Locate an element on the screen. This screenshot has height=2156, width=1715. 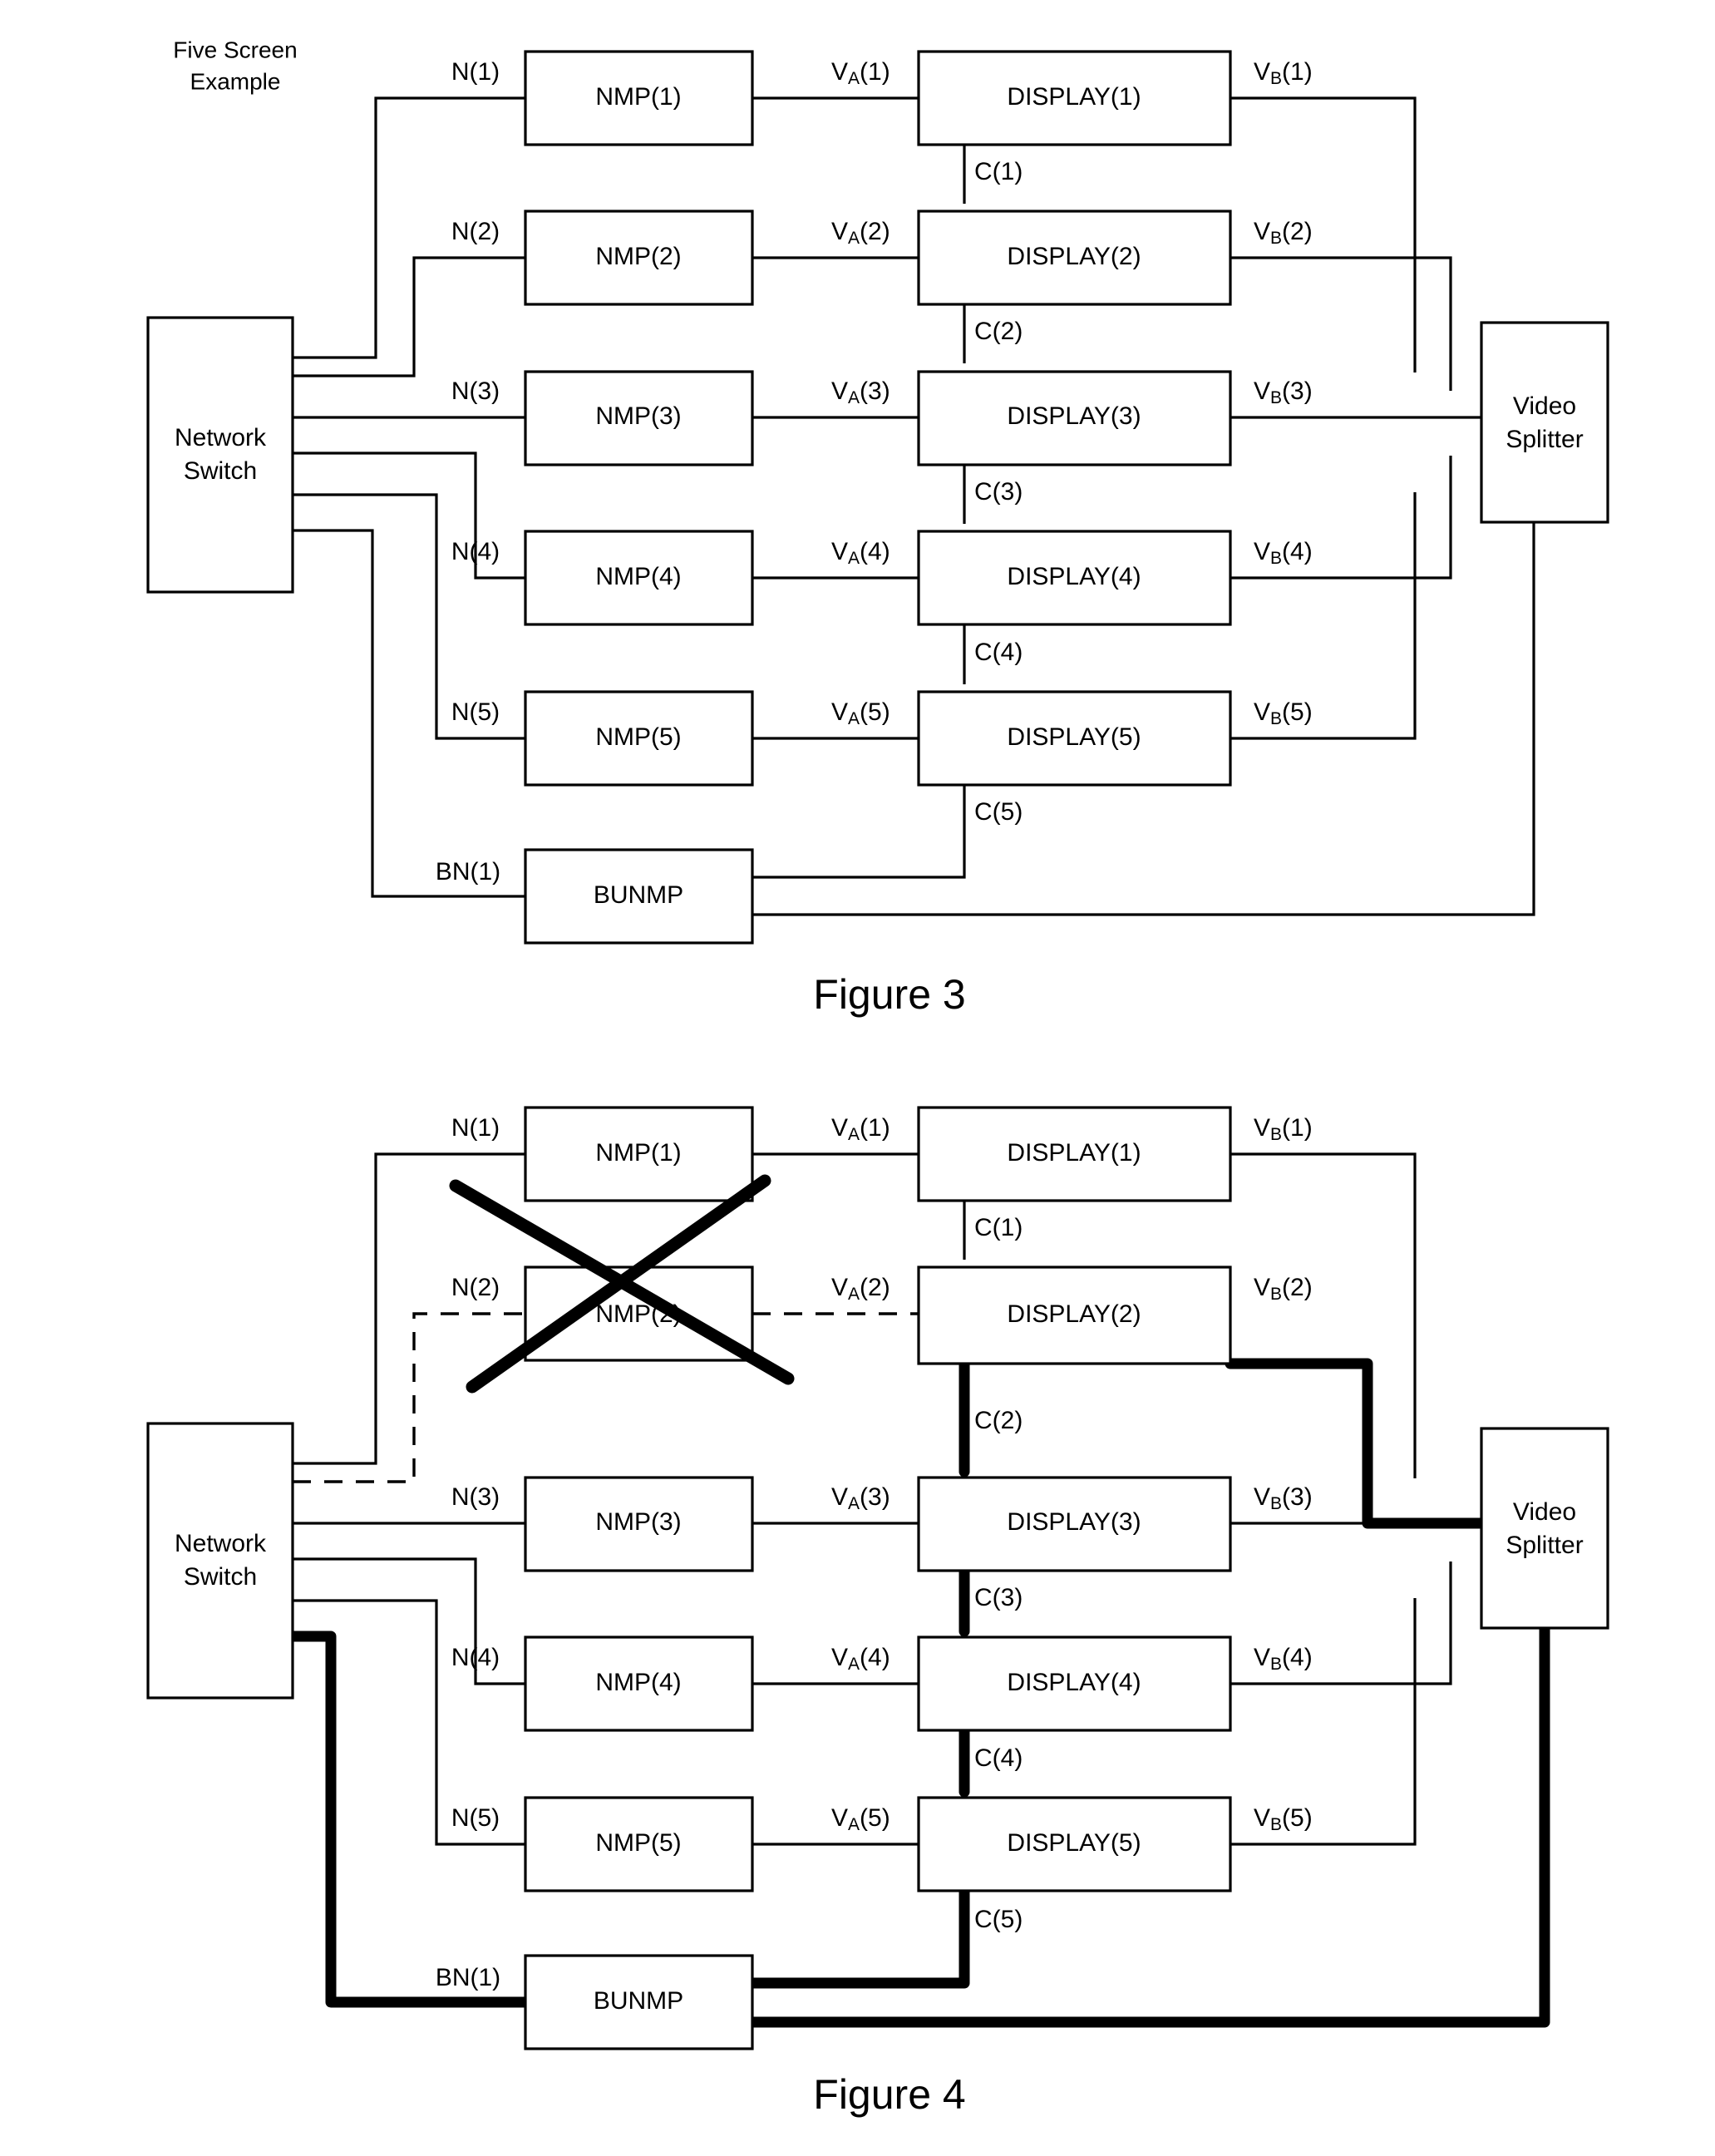
fig3-label-c5: C(5) is located at coordinates (999, 812).